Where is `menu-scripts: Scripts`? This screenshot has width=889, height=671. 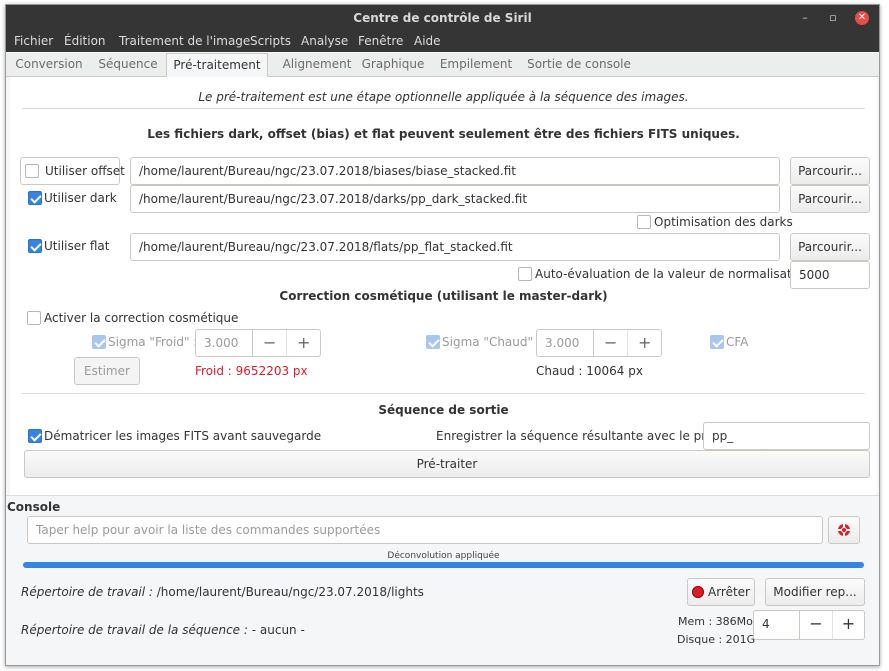 menu-scripts: Scripts is located at coordinates (270, 41).